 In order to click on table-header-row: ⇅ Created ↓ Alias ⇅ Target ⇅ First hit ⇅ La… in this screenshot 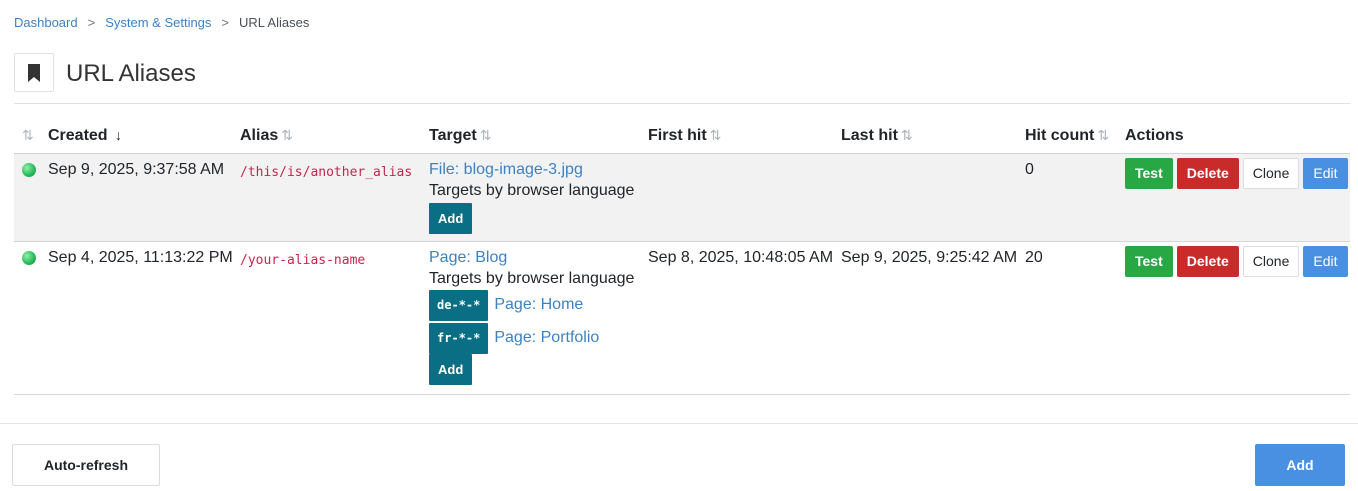, I will do `click(682, 137)`.